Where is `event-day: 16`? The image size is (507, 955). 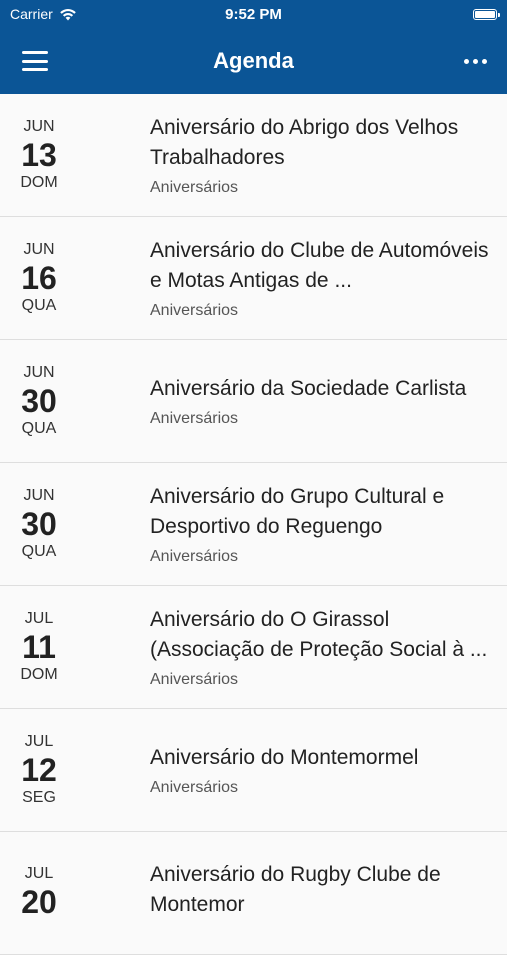
event-day: 16 is located at coordinates (39, 278).